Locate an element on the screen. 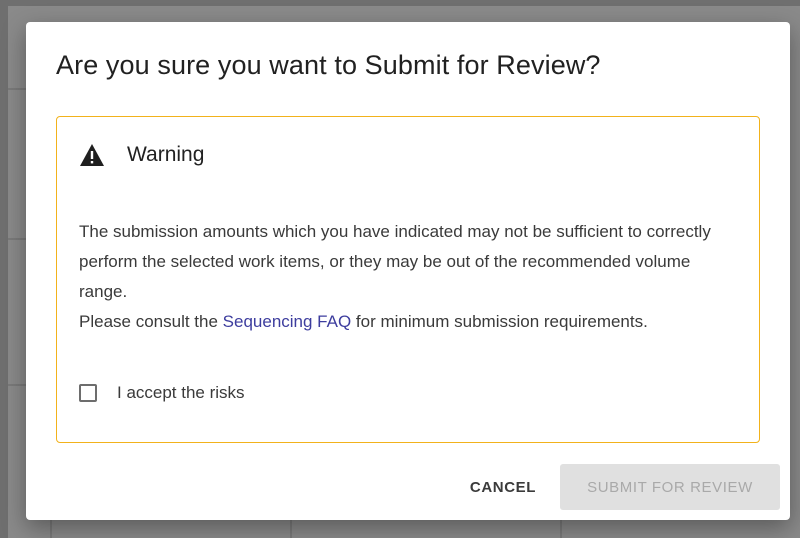  consult-prefix: Please consult the is located at coordinates (151, 321).